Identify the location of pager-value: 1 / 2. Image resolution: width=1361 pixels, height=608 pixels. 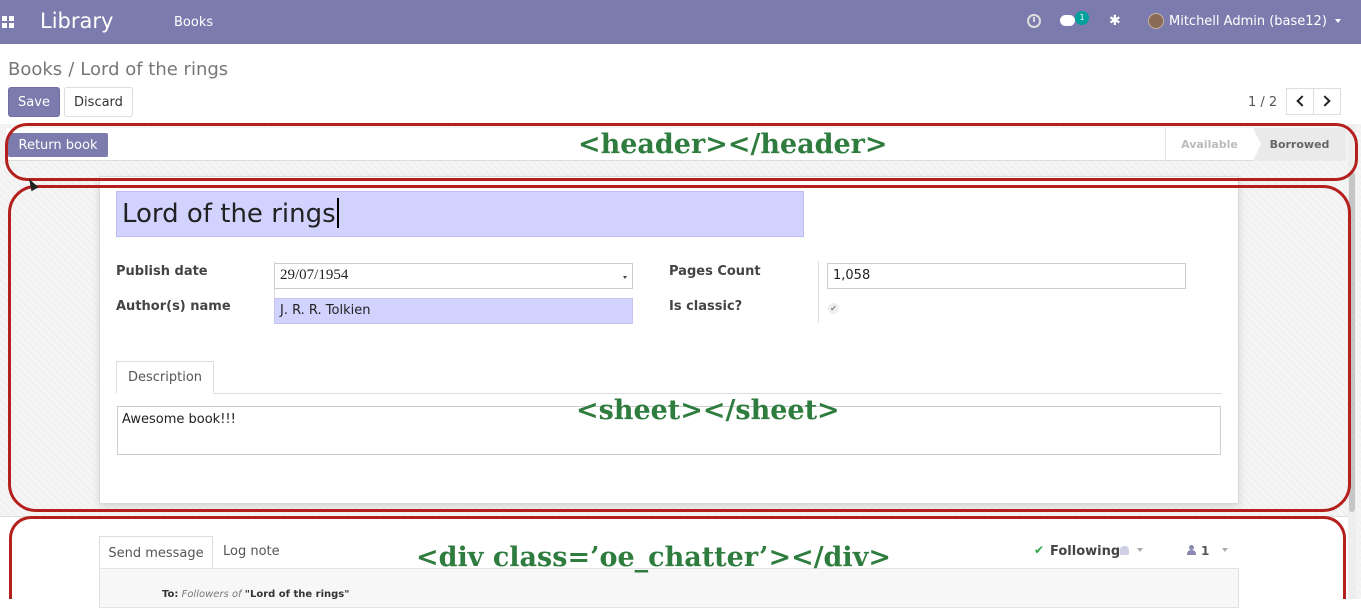
(1262, 102).